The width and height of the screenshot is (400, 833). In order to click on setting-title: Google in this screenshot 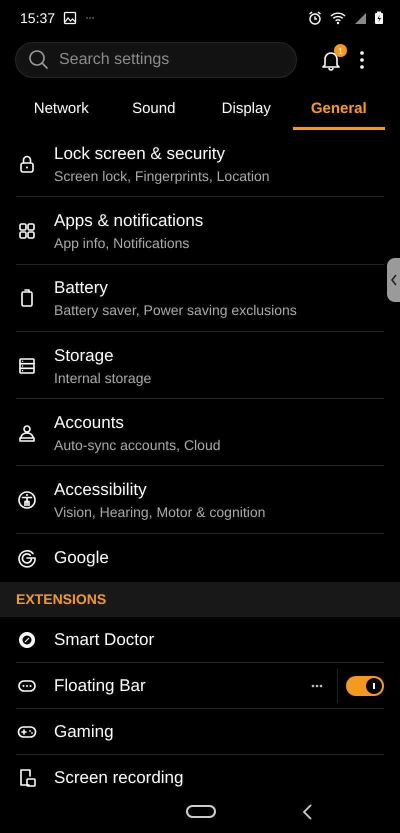, I will do `click(81, 558)`.